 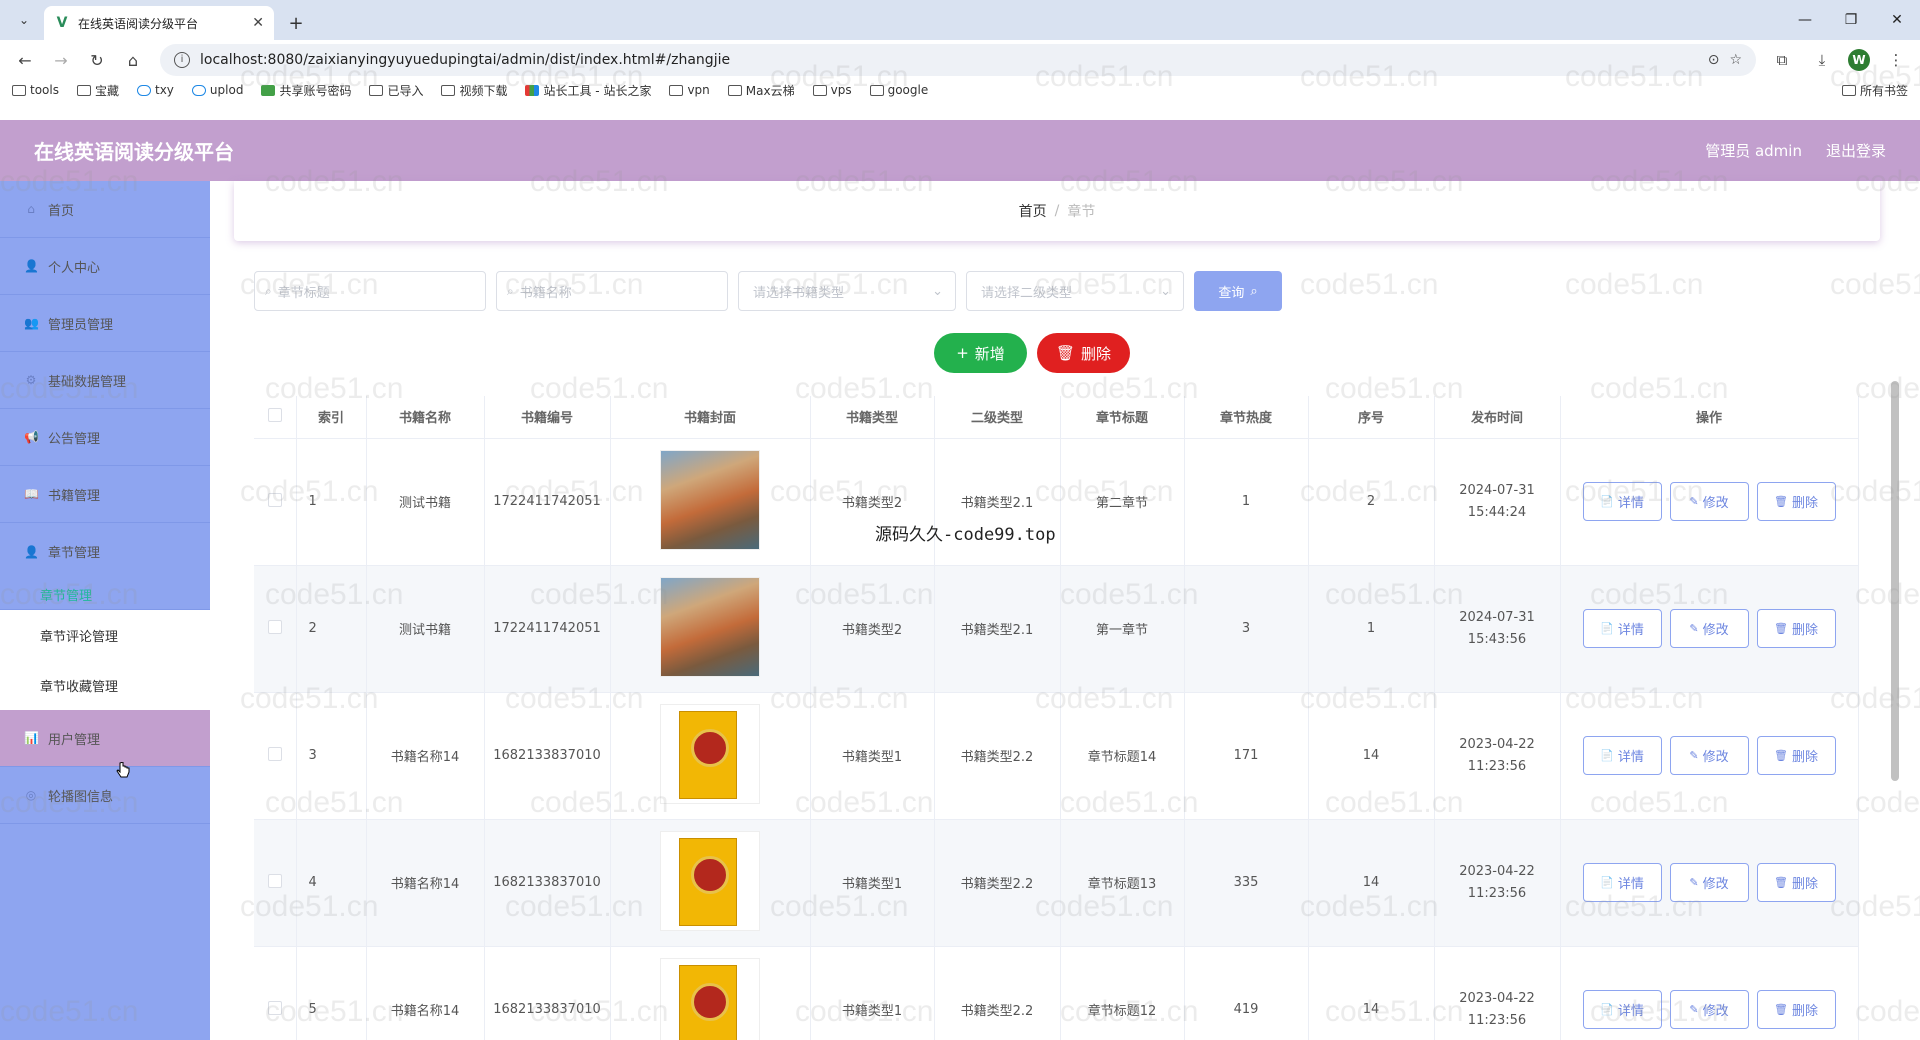 I want to click on column-header: 操作, so click(x=1709, y=417).